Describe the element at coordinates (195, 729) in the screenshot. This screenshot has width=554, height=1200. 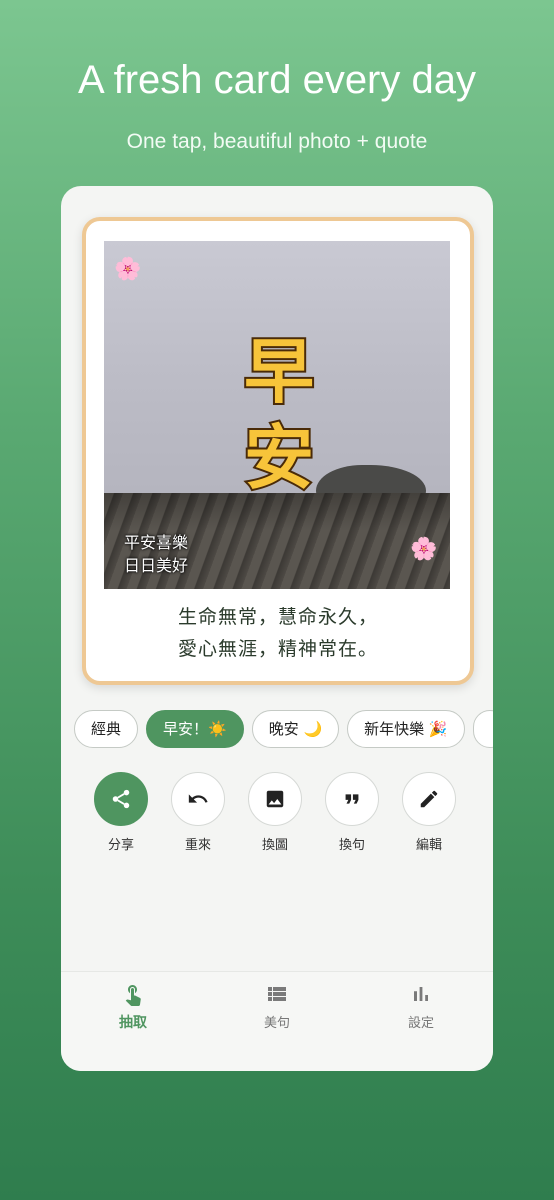
I see `chip-good-morning: 早安！☀️` at that location.